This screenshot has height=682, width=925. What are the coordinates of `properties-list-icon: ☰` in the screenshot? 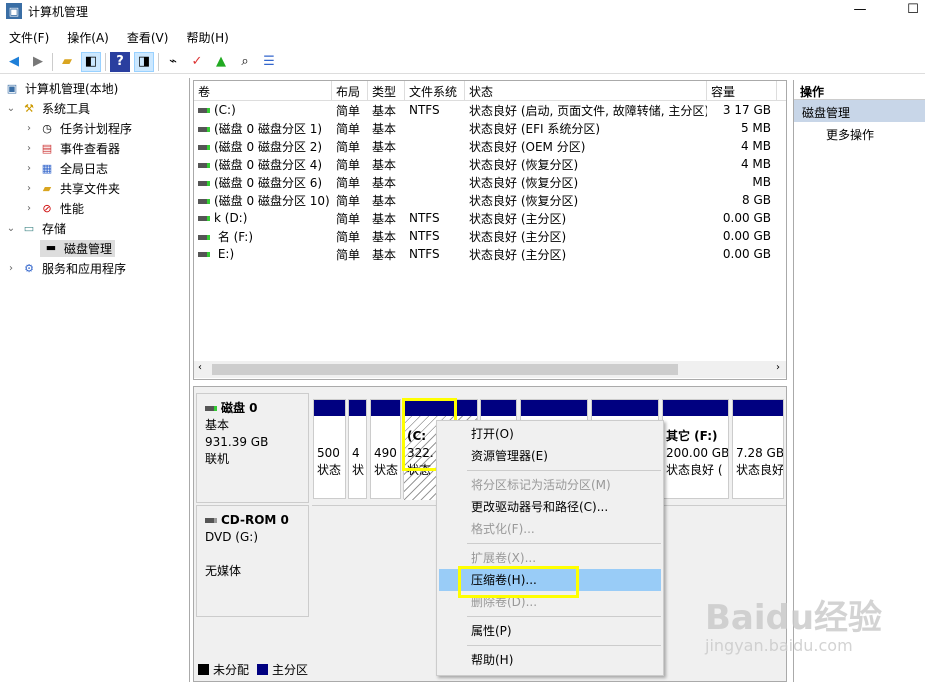 It's located at (269, 62).